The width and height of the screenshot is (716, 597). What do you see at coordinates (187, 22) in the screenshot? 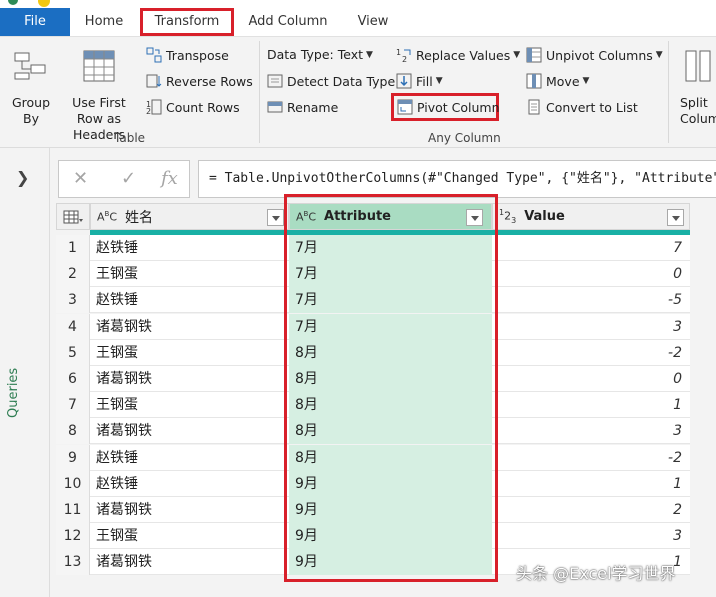
I see `tab-transform: Transform` at bounding box center [187, 22].